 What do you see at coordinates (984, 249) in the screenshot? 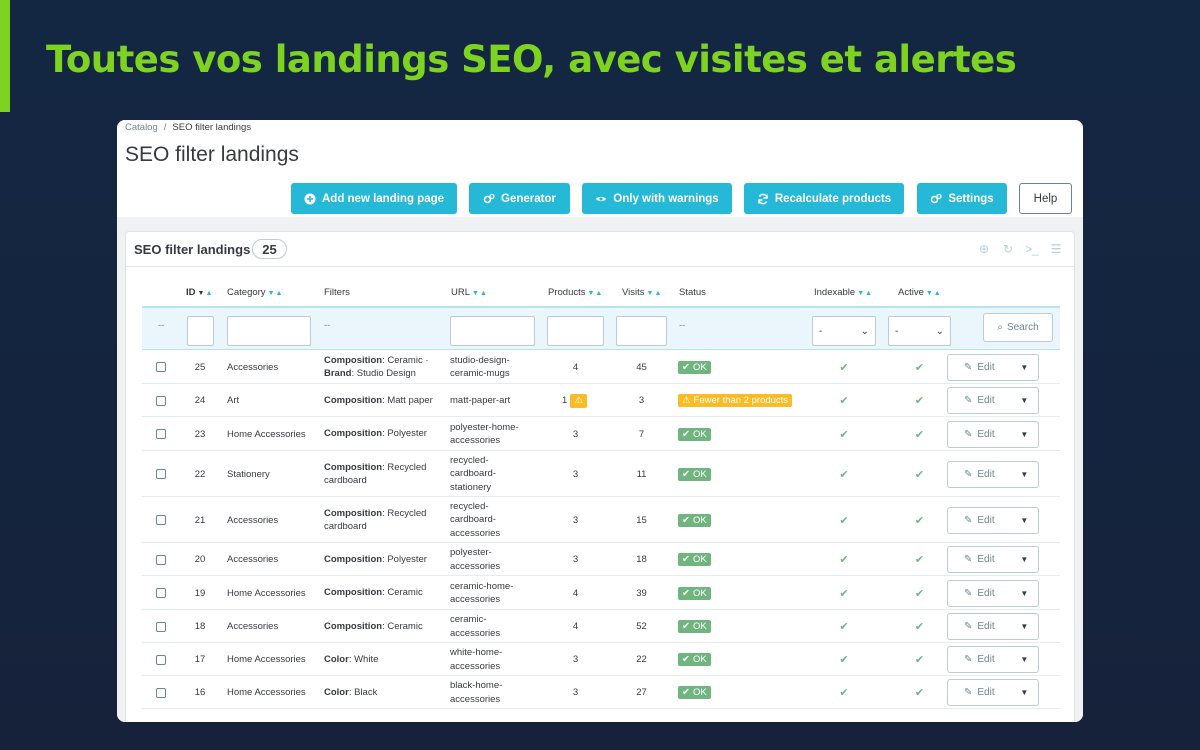
I see `add-icon: ⊕` at bounding box center [984, 249].